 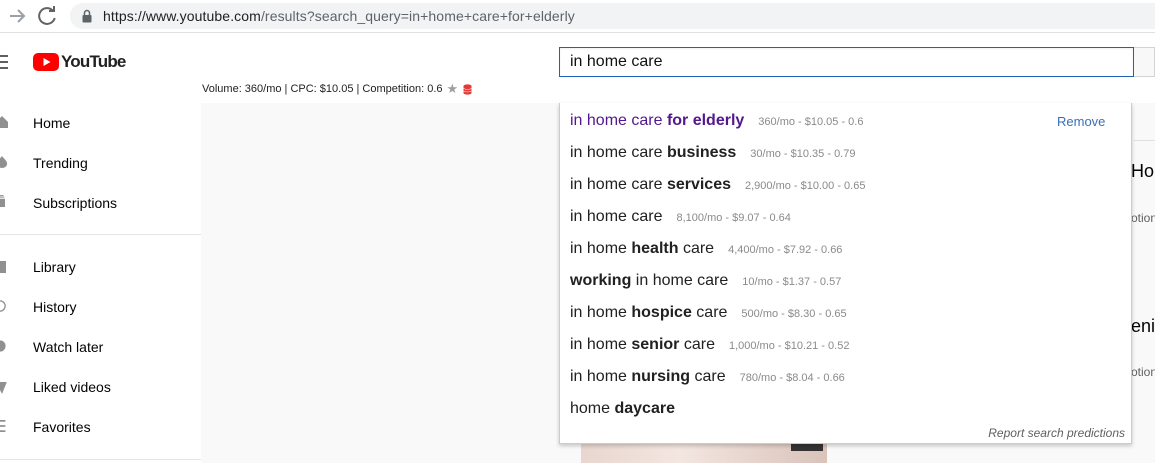 What do you see at coordinates (622, 408) in the screenshot?
I see `suggestion-text: home daycare` at bounding box center [622, 408].